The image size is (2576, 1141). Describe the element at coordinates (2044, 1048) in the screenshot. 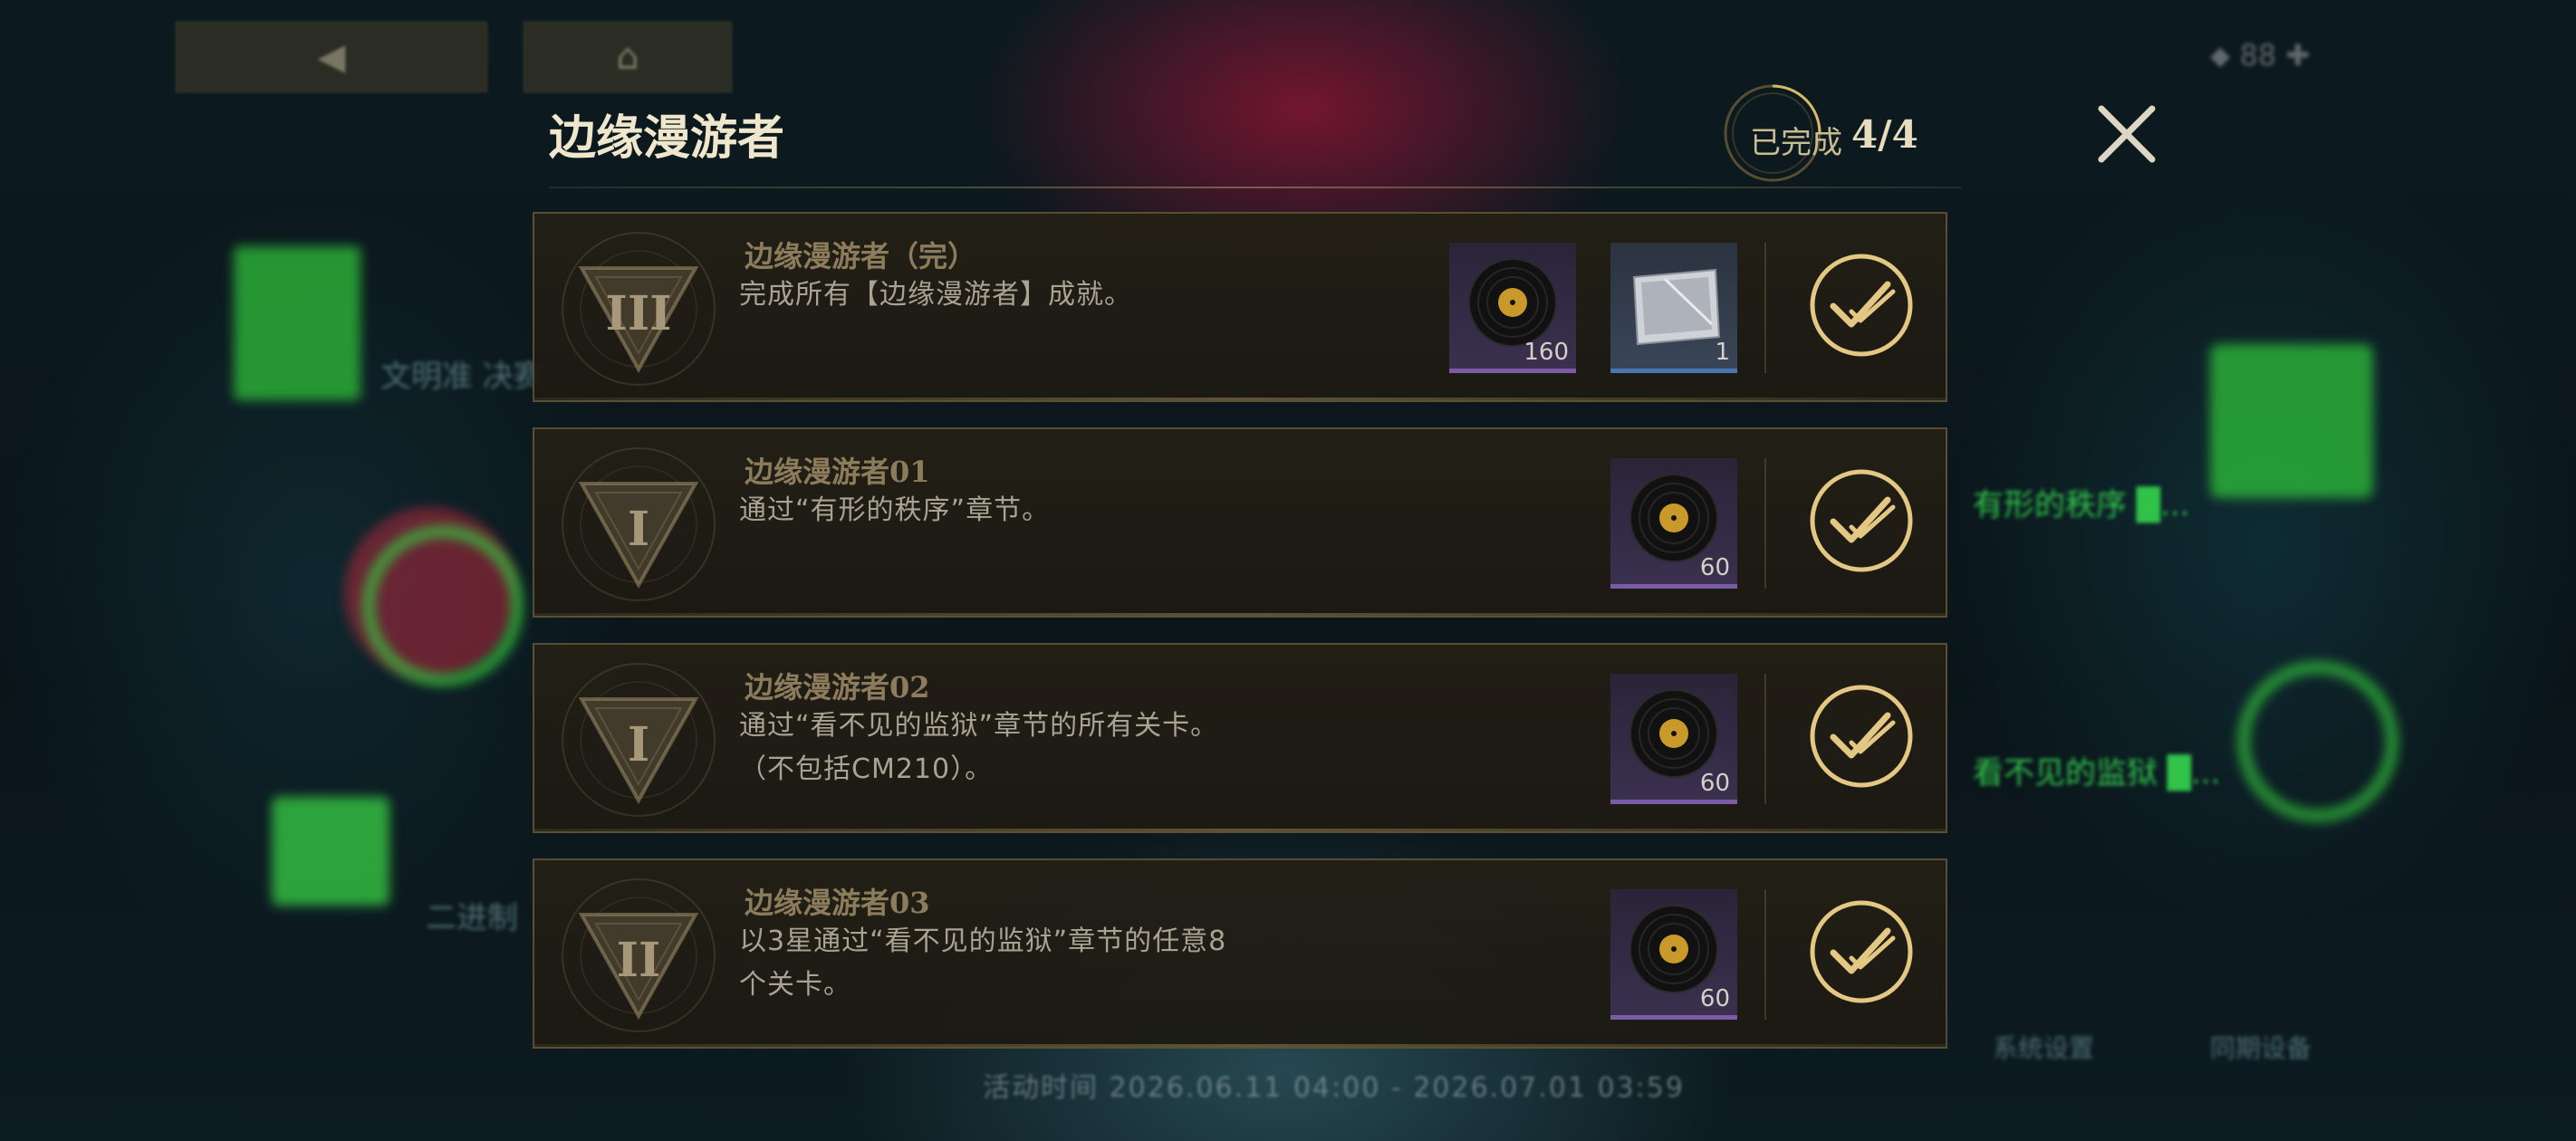

I see `bg-text-right-3: 系统设置` at that location.